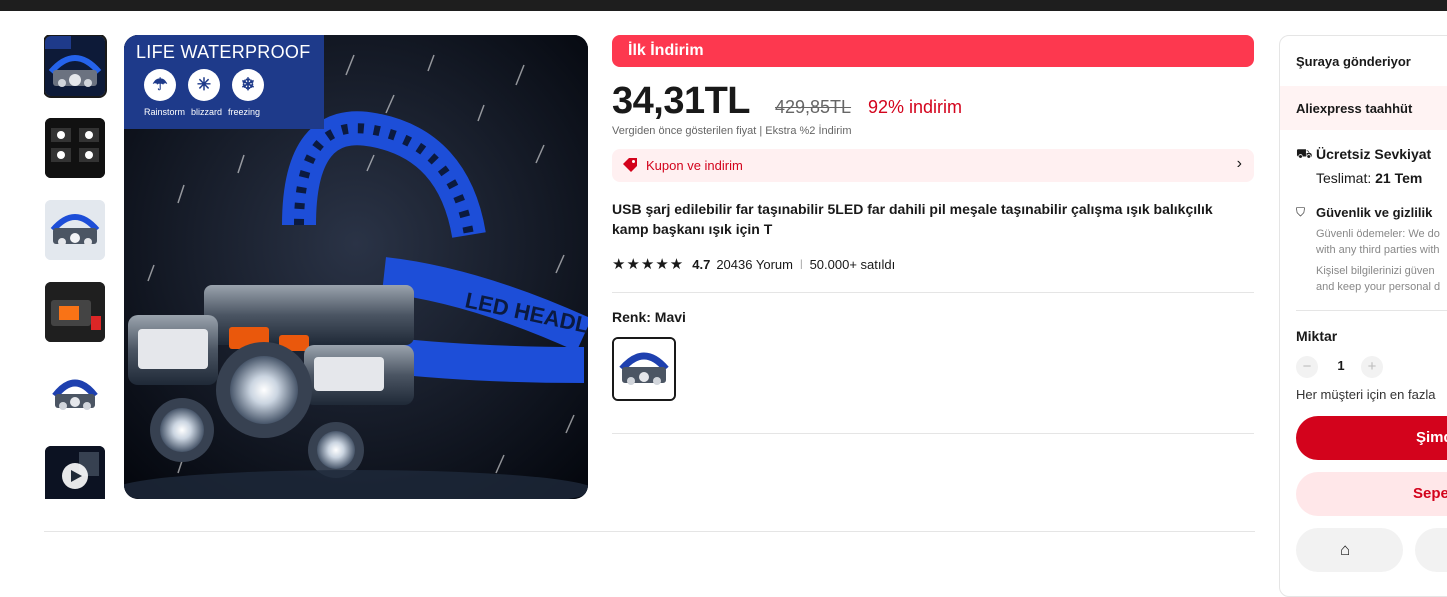 Image resolution: width=1447 pixels, height=597 pixels. I want to click on store-button: ⌂, so click(1349, 550).